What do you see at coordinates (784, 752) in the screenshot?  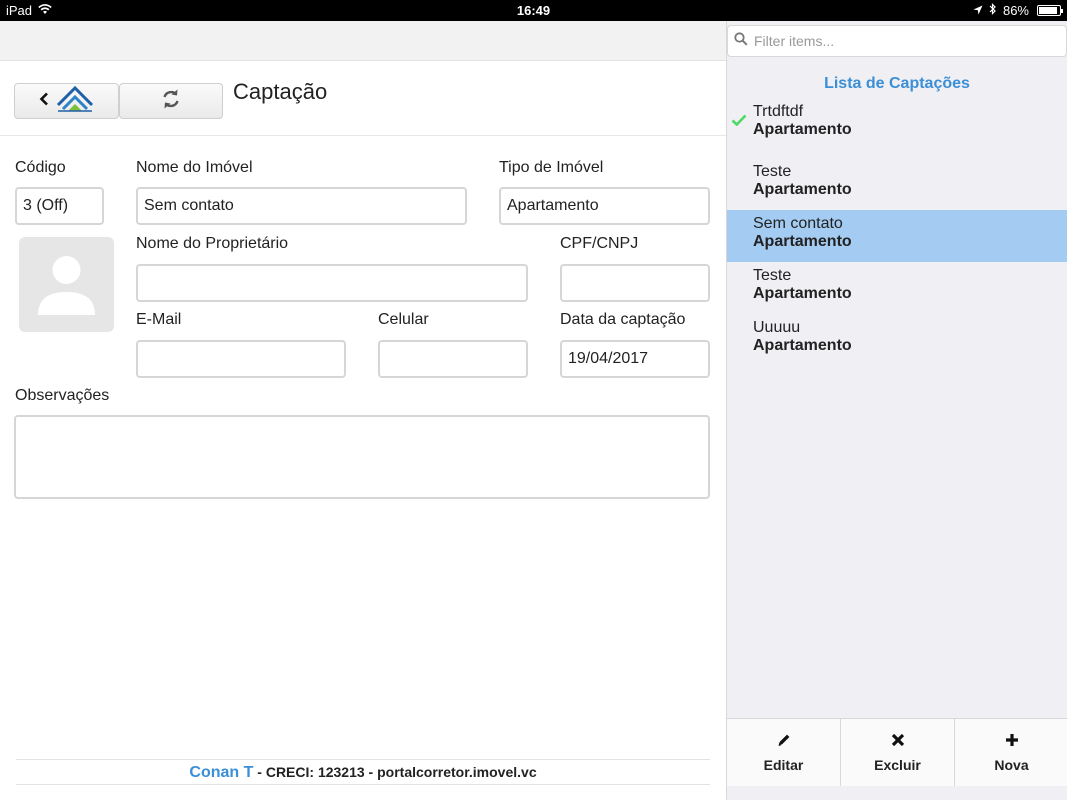 I see `edit-button: Editar` at bounding box center [784, 752].